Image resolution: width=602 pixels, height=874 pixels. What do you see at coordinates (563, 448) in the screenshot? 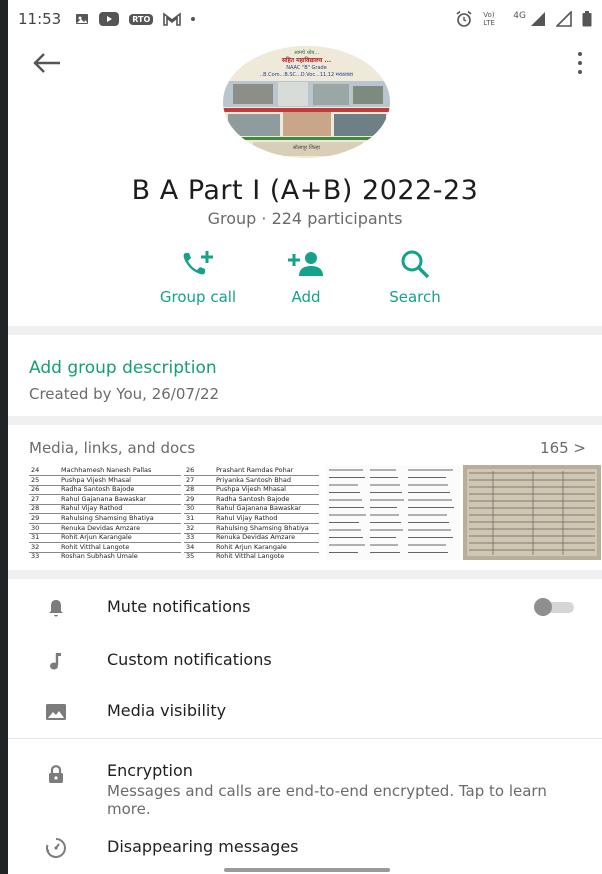
I see `media-count-link: 165 >` at bounding box center [563, 448].